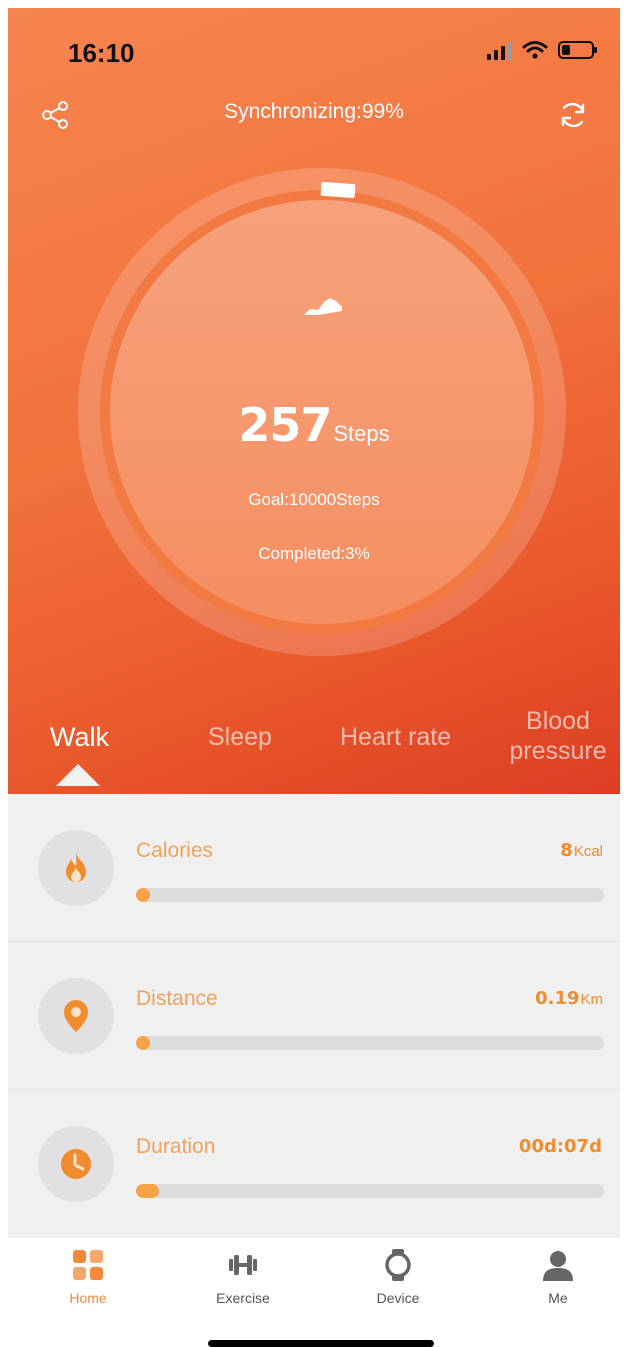  What do you see at coordinates (79, 737) in the screenshot?
I see `tab-walk: Walk` at bounding box center [79, 737].